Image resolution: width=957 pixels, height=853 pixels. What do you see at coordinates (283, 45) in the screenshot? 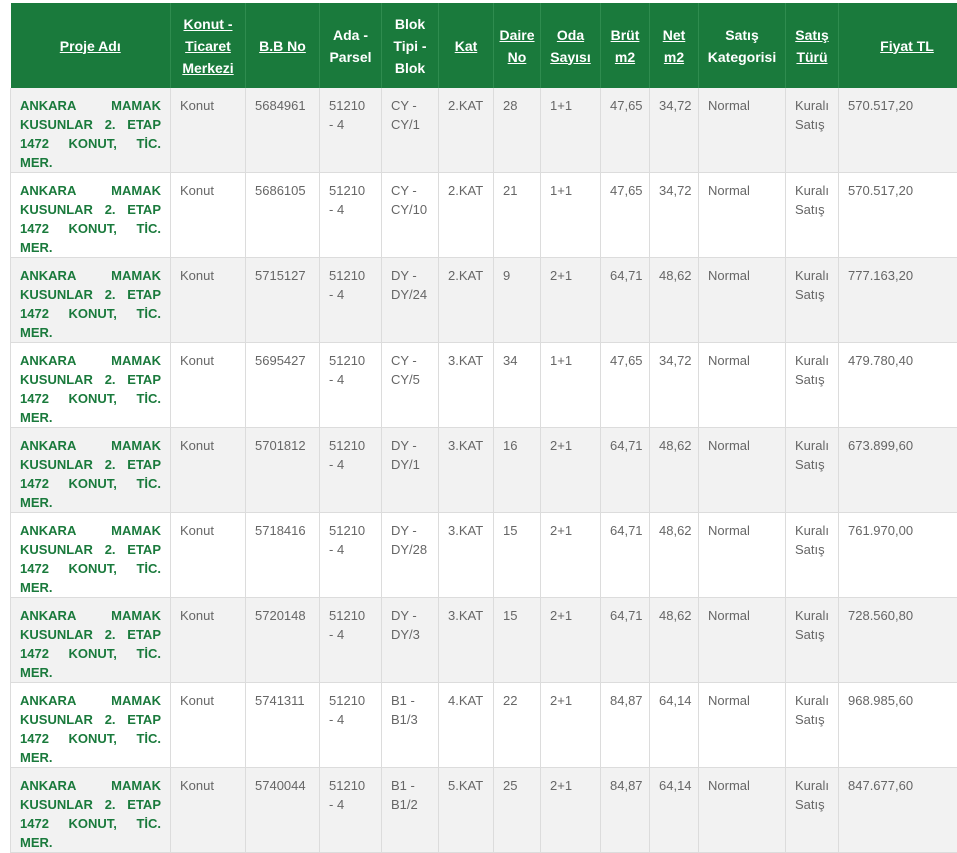
I see `column-header-bb: B.B No` at bounding box center [283, 45].